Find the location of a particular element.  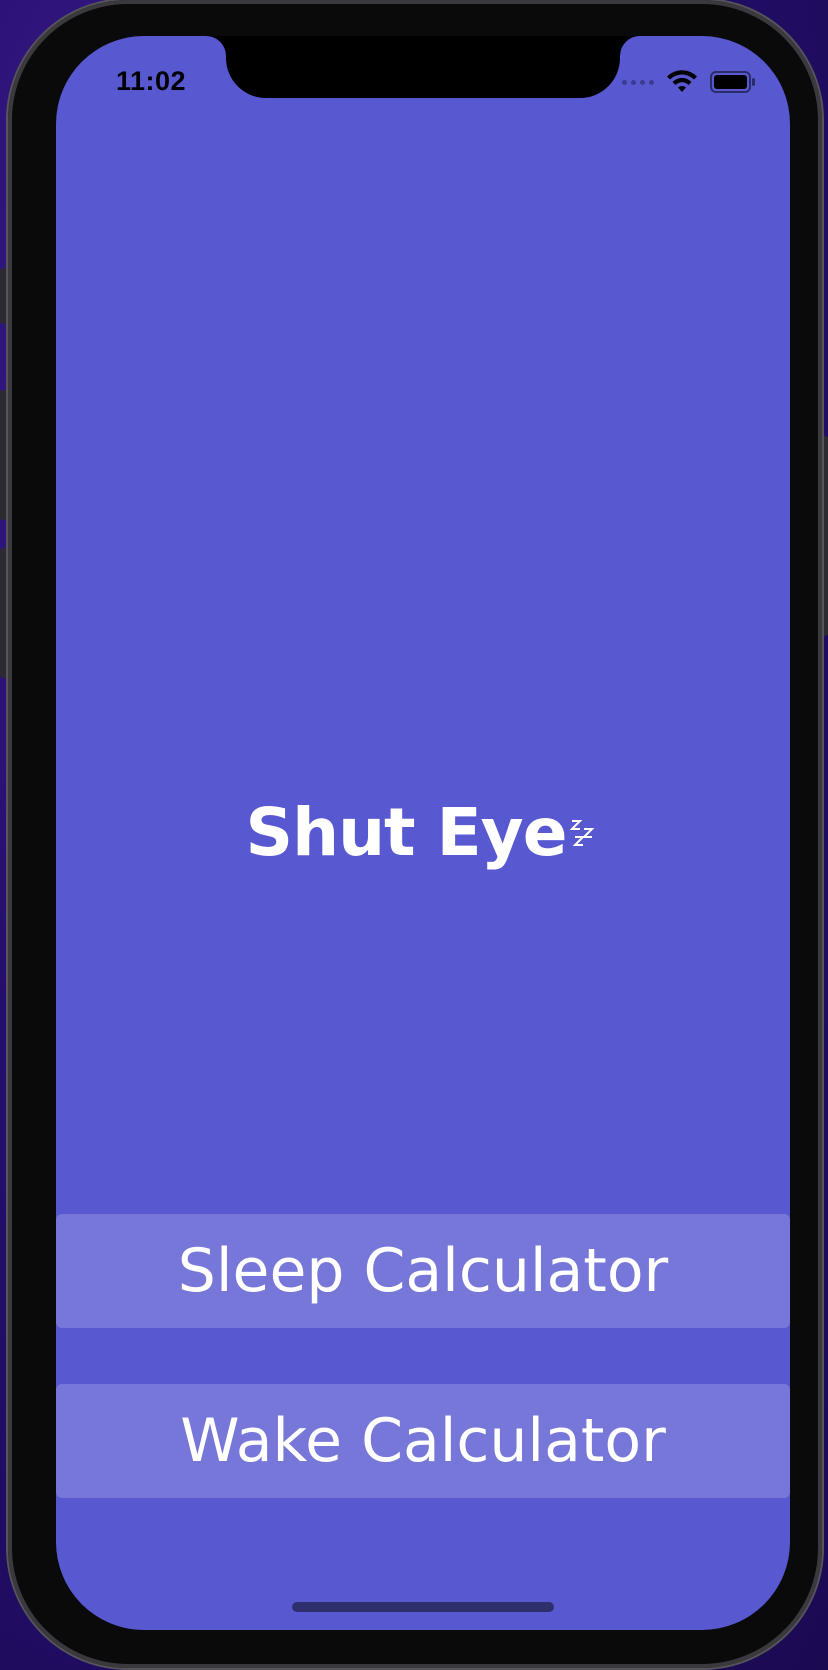

wifi-icon is located at coordinates (682, 81).